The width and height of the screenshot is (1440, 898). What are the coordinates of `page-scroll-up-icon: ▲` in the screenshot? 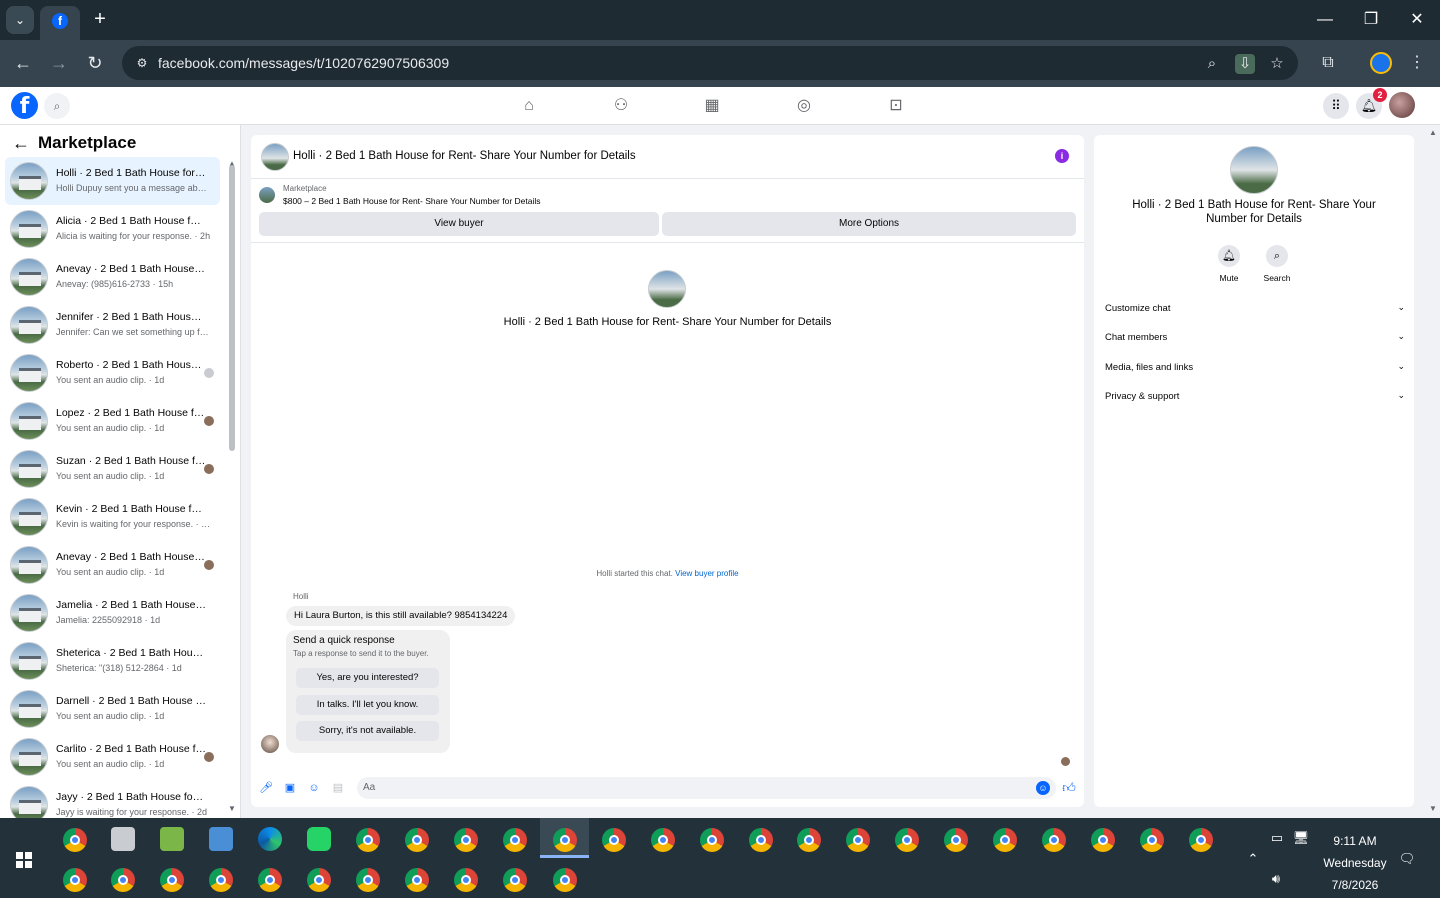 It's located at (1433, 132).